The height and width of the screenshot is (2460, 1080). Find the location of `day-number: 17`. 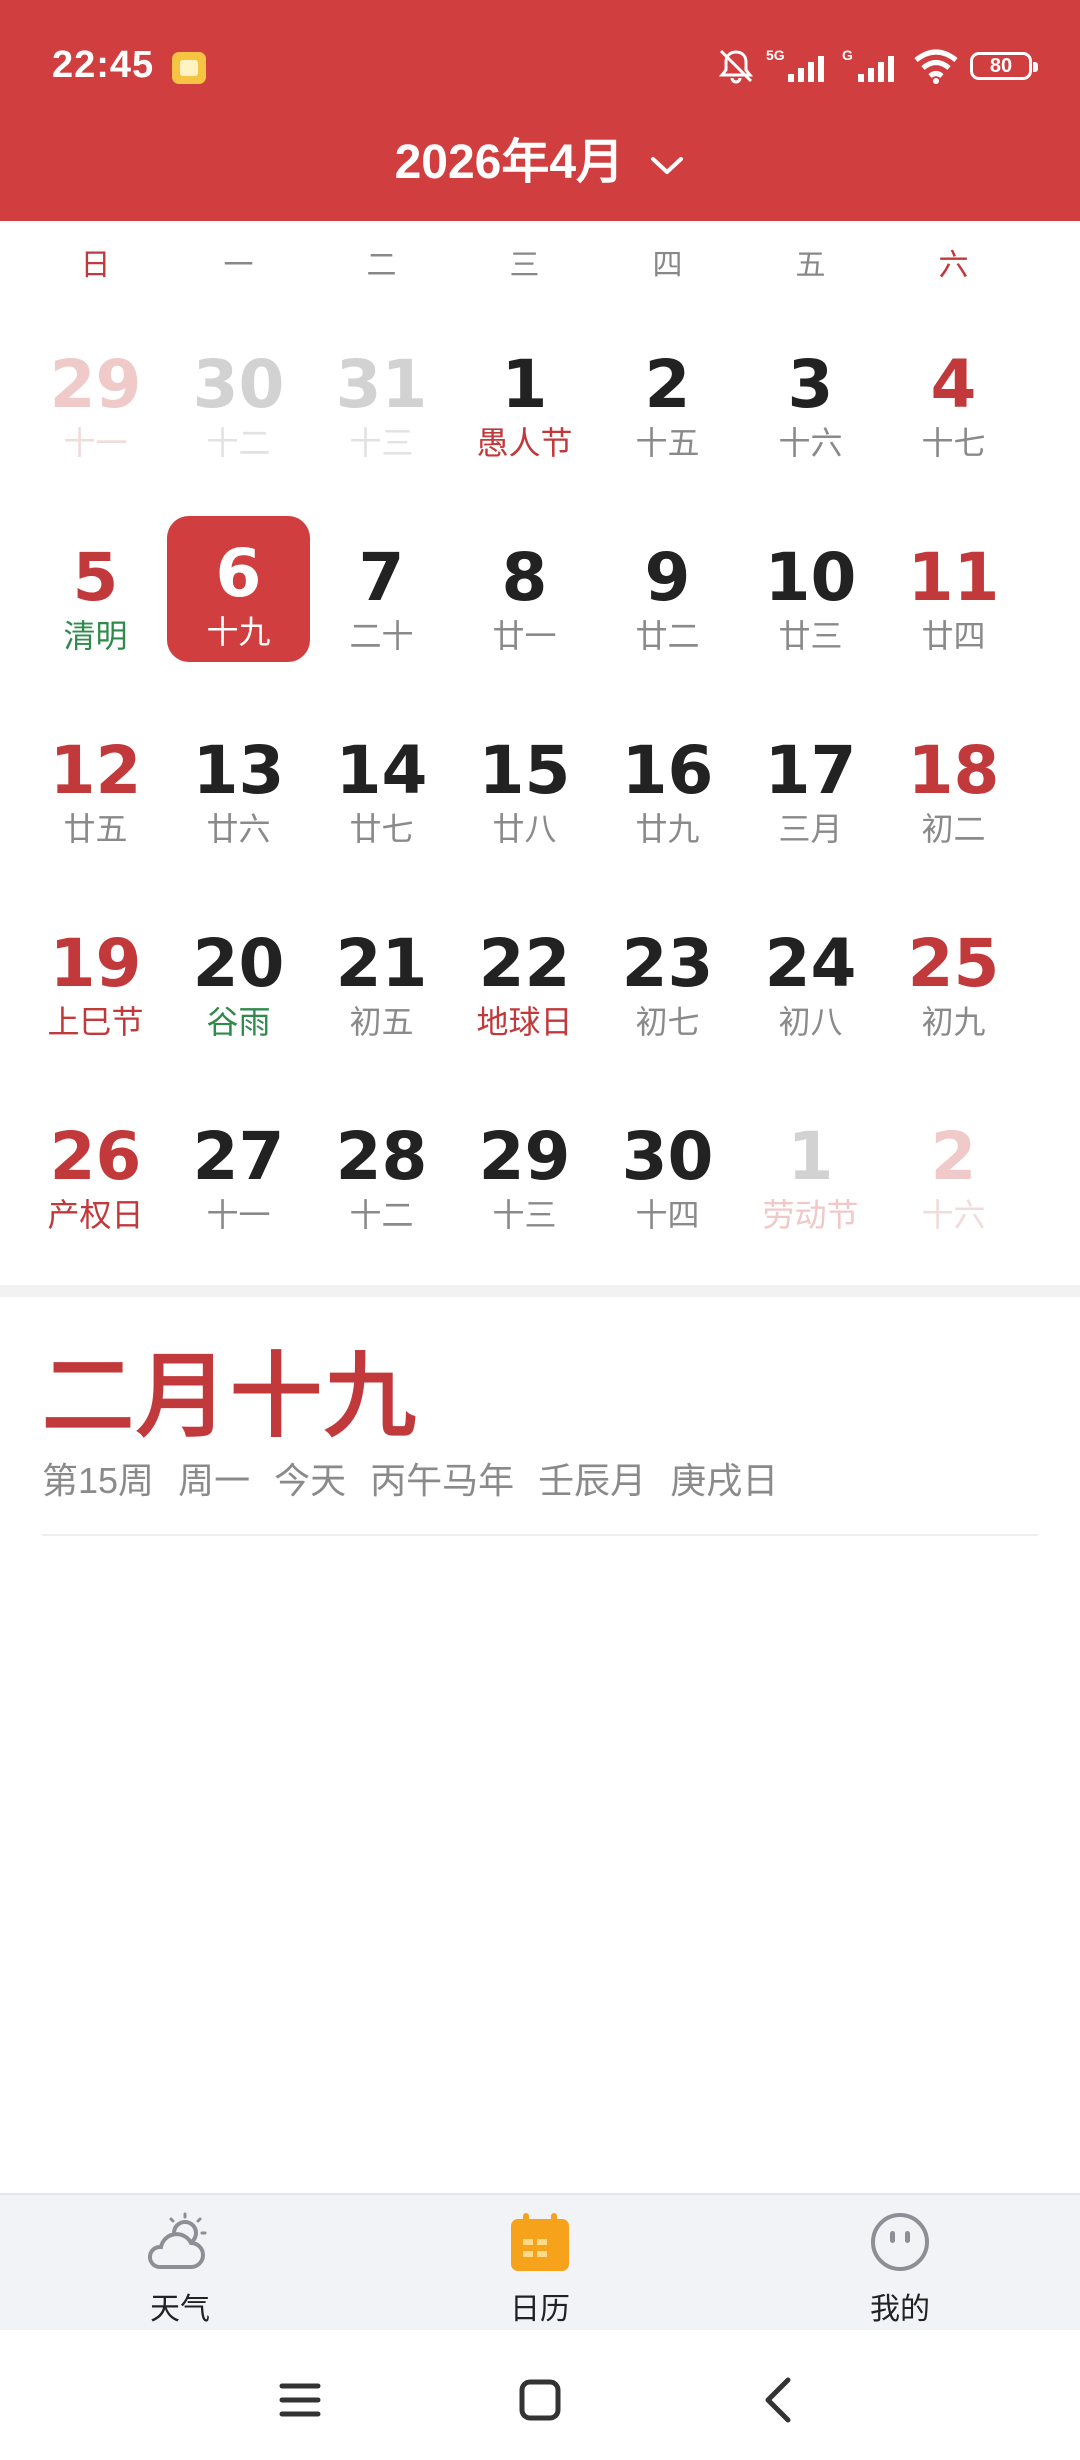

day-number: 17 is located at coordinates (810, 770).